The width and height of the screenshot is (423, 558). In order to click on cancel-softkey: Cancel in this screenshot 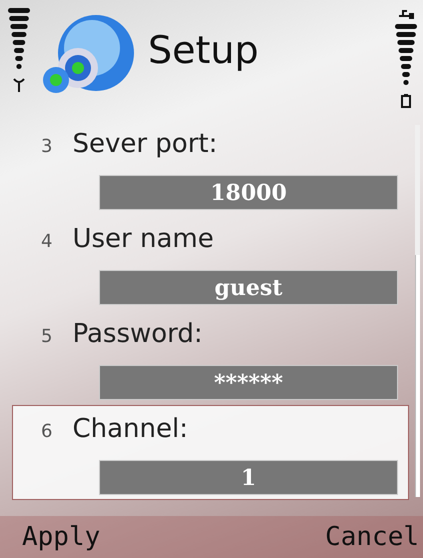, I will do `click(372, 537)`.